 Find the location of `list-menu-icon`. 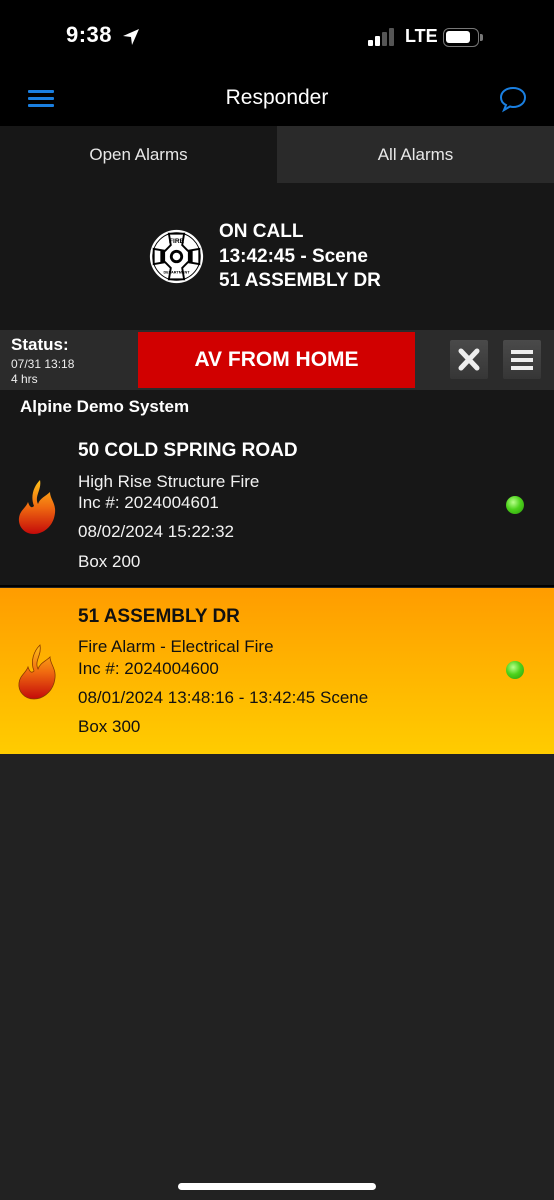

list-menu-icon is located at coordinates (522, 360).